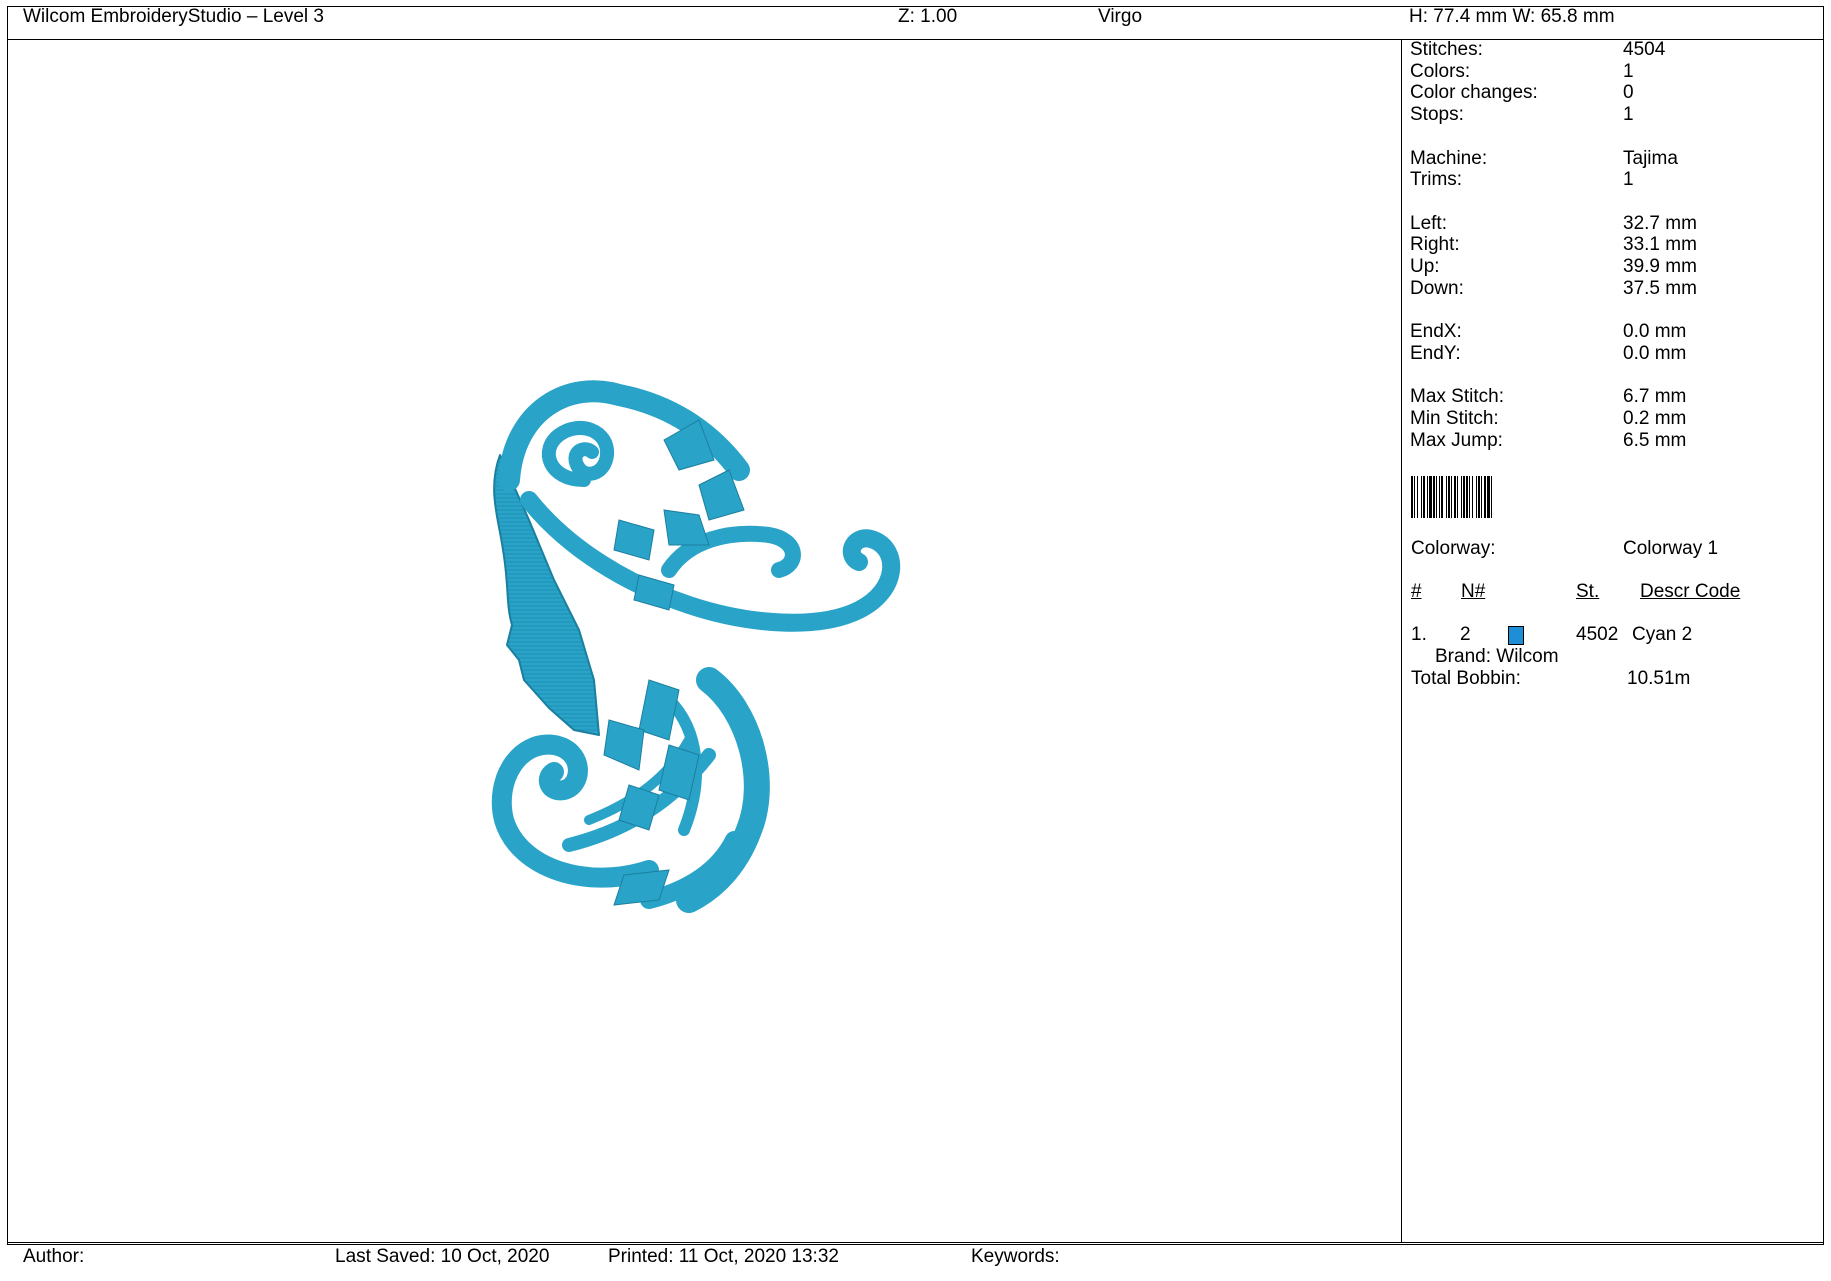 This screenshot has height=1281, width=1831. Describe the element at coordinates (1428, 223) in the screenshot. I see `stat-label: Left:` at that location.